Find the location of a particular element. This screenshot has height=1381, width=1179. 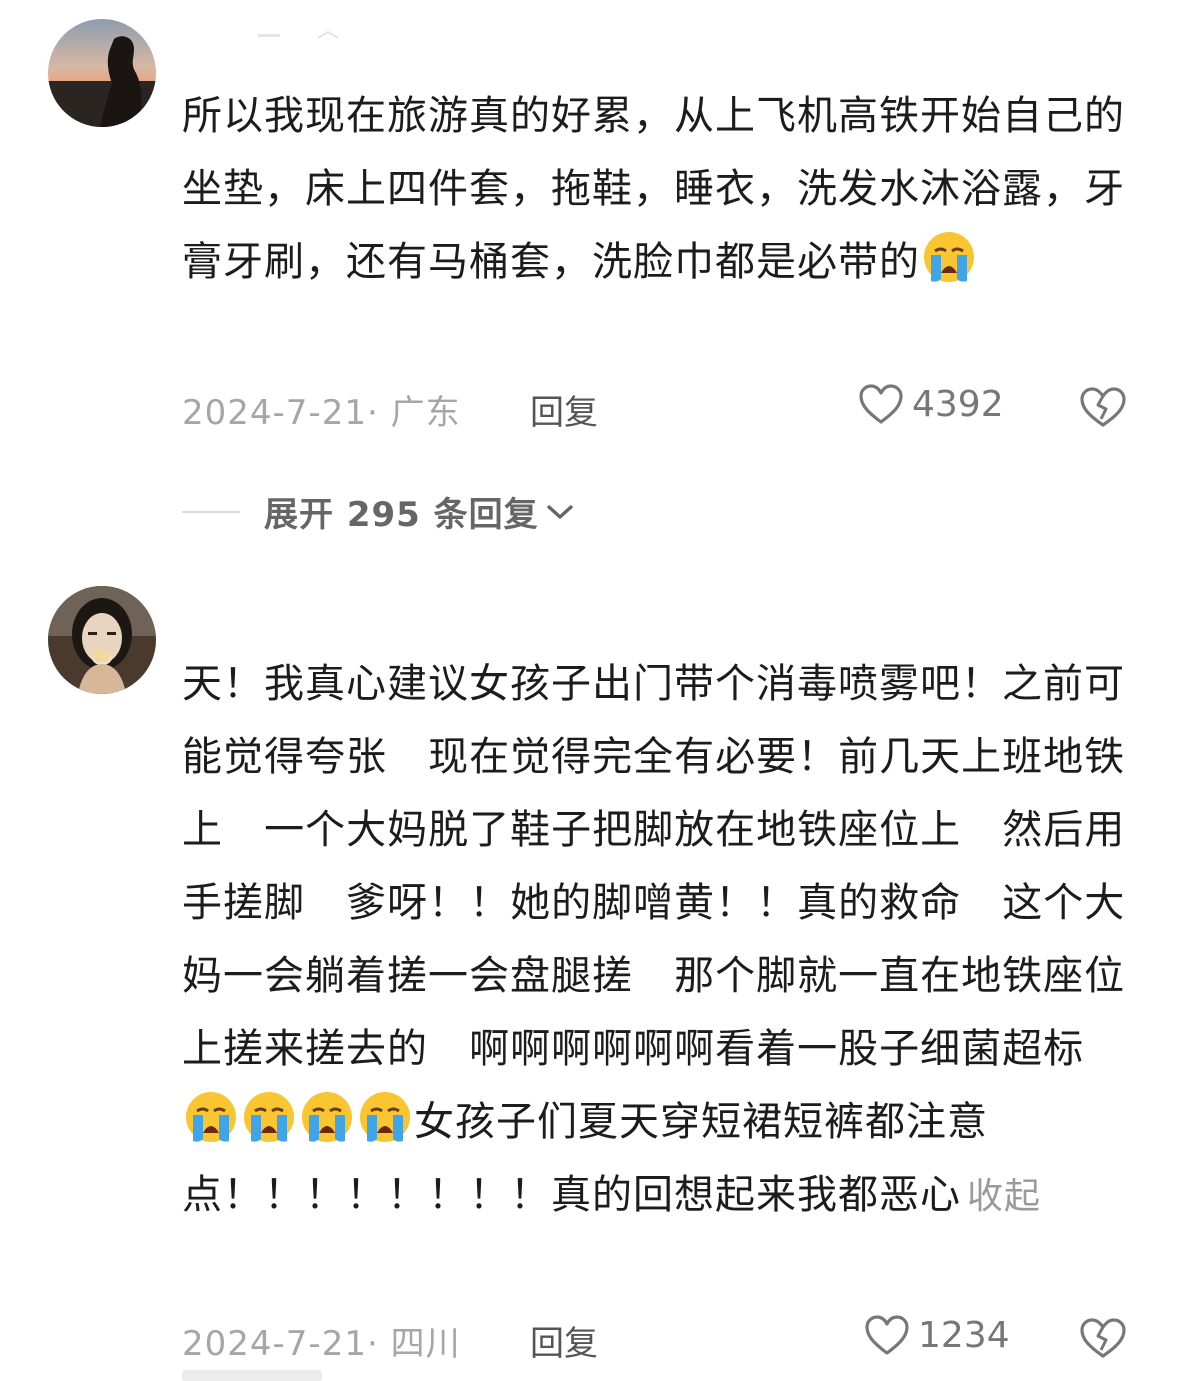

like-button: 1234 is located at coordinates (937, 1335).